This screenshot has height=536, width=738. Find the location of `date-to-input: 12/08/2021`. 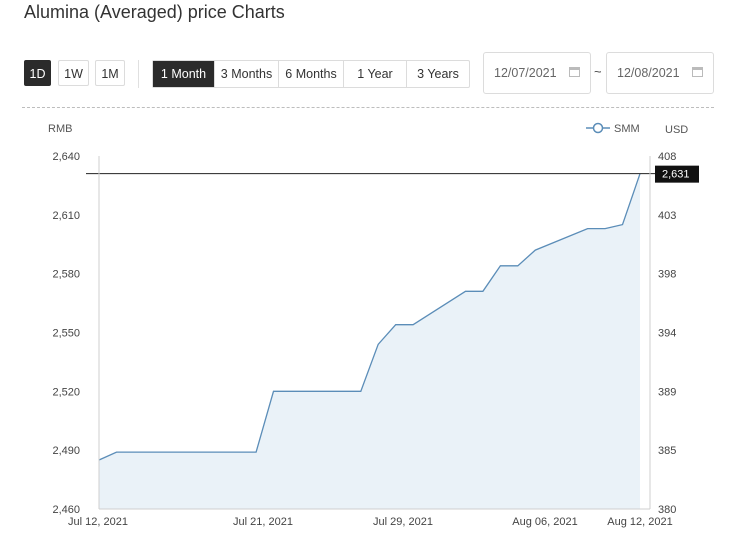

date-to-input: 12/08/2021 is located at coordinates (660, 73).